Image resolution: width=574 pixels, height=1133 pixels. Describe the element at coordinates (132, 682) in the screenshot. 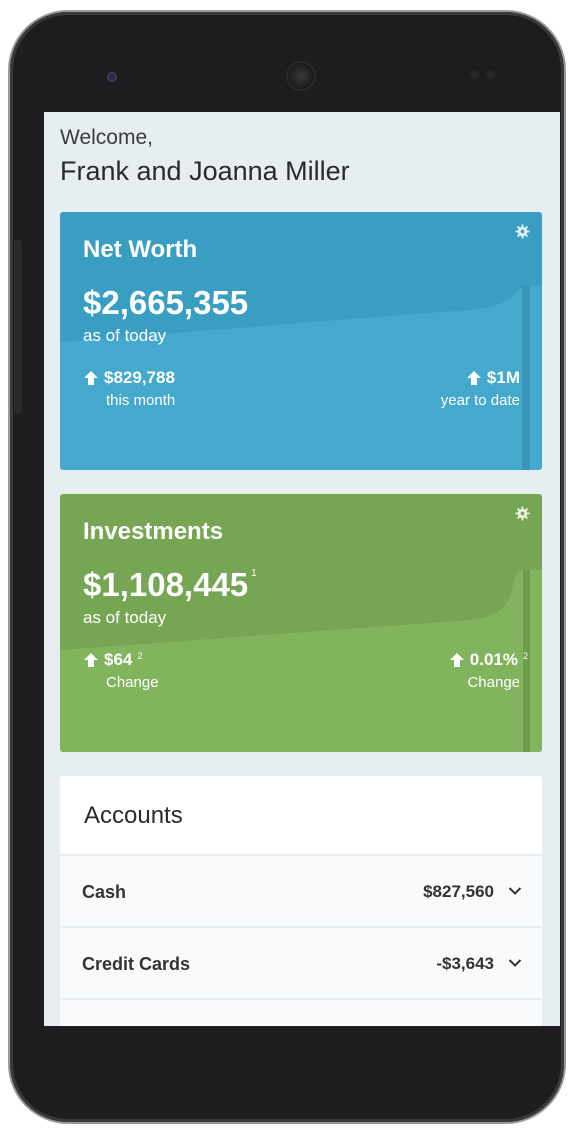

I see `change-label: Change` at that location.